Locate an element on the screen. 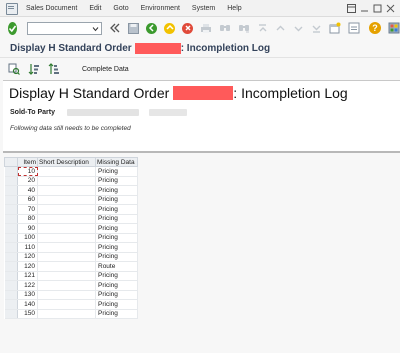  item-cell: 20 is located at coordinates (27, 181).